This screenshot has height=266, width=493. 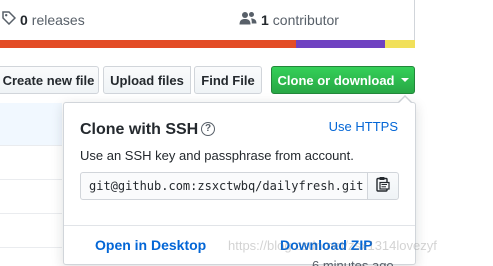 What do you see at coordinates (405, 100) in the screenshot?
I see `popover-arrow-inner` at bounding box center [405, 100].